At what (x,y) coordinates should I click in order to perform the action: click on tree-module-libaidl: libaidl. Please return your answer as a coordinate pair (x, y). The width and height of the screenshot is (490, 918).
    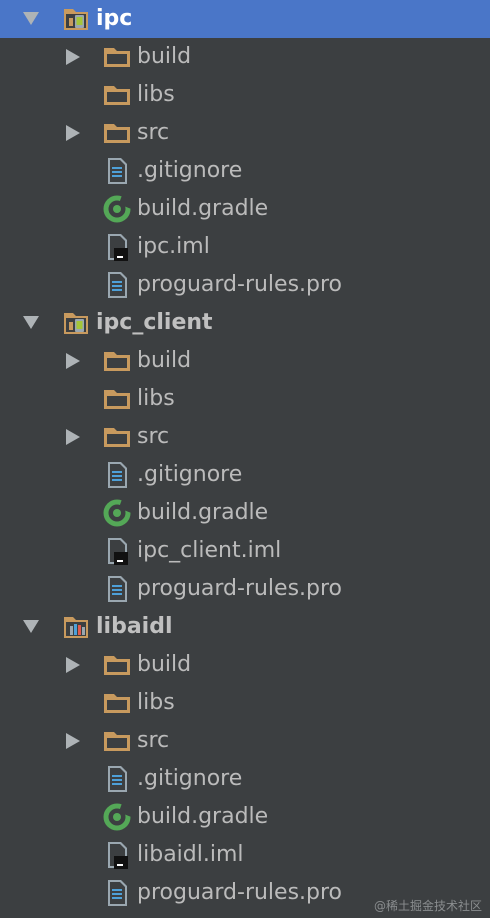
    Looking at the image, I should click on (245, 627).